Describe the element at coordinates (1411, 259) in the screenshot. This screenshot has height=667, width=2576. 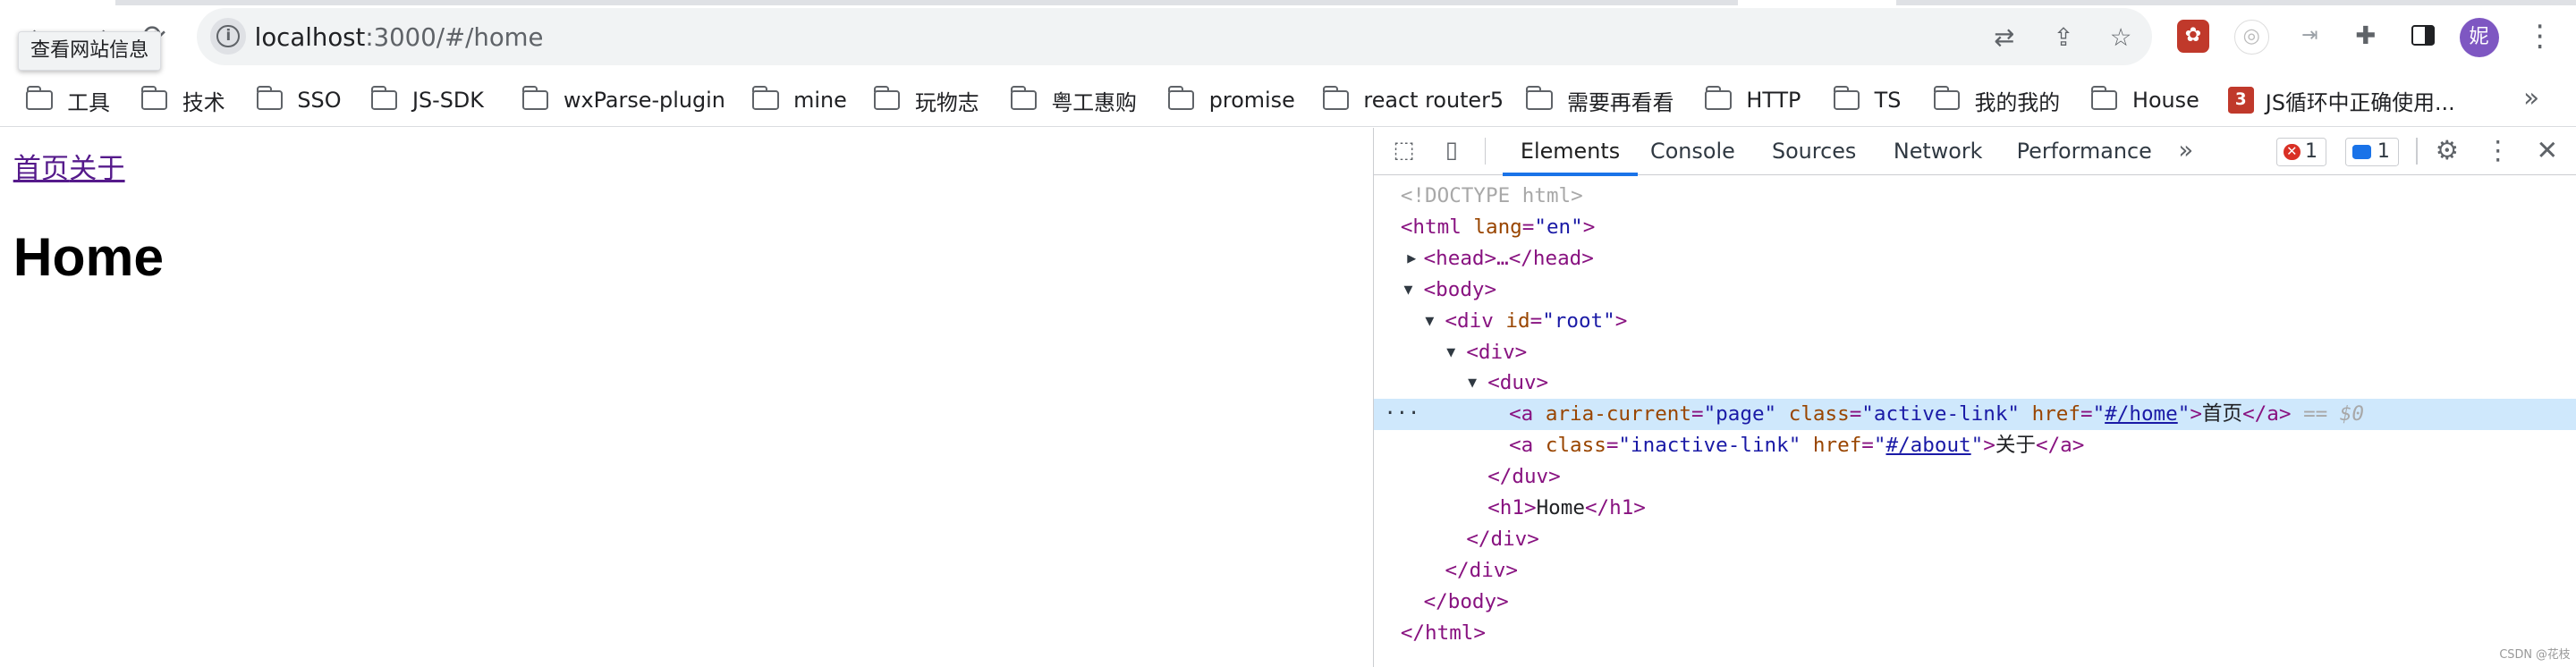
I see `expand-arrow-icon: ▶` at that location.